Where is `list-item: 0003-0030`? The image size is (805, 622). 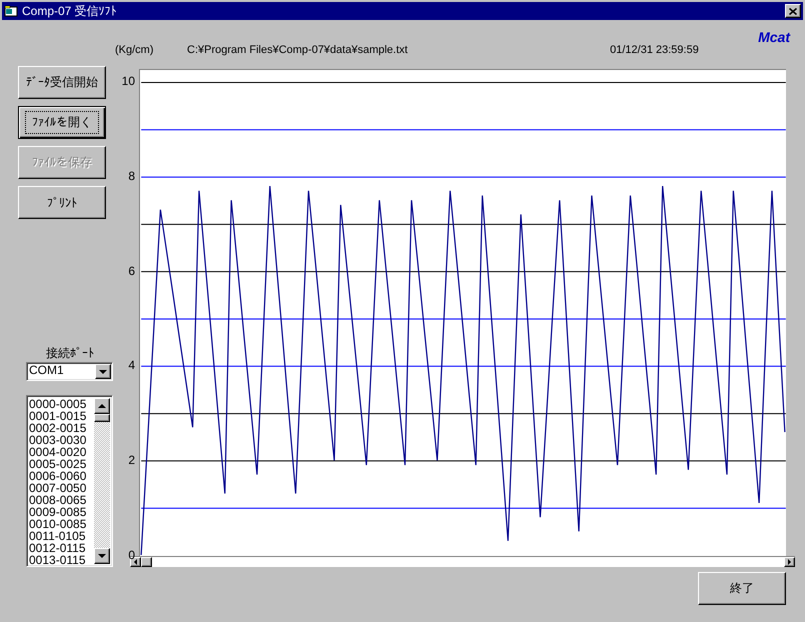 list-item: 0003-0030 is located at coordinates (61, 440).